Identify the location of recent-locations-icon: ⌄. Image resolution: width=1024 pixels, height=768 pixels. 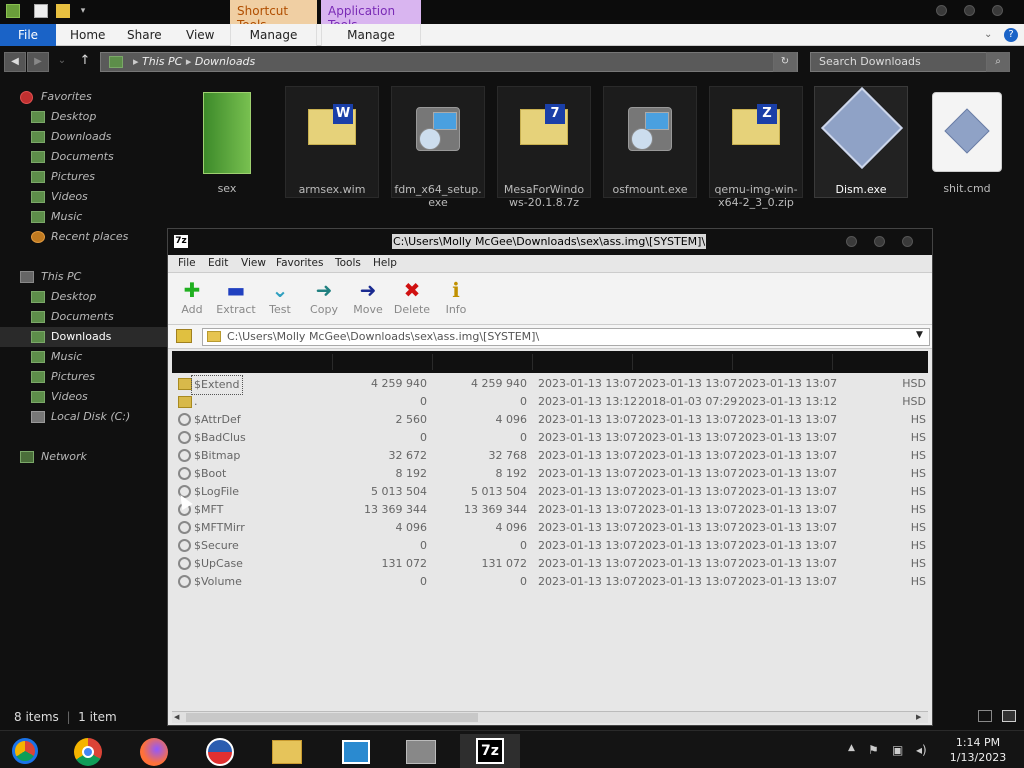
(62, 62).